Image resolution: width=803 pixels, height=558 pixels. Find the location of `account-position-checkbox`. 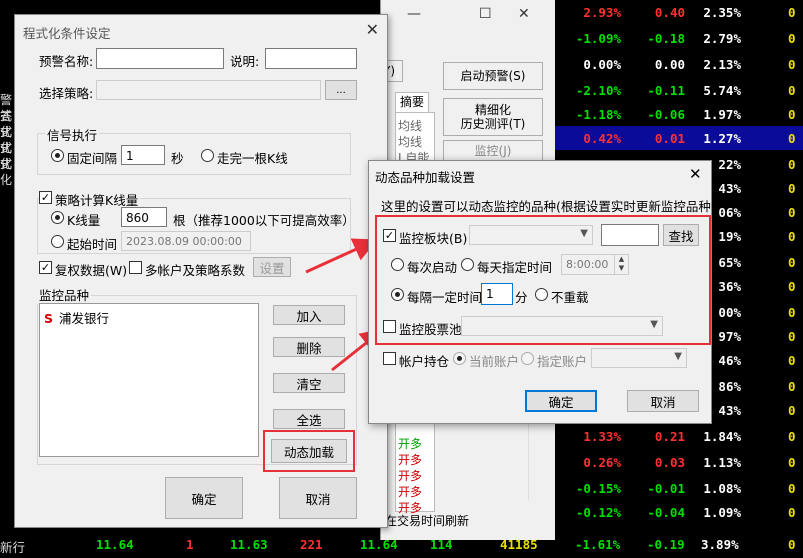

account-position-checkbox is located at coordinates (389, 358).